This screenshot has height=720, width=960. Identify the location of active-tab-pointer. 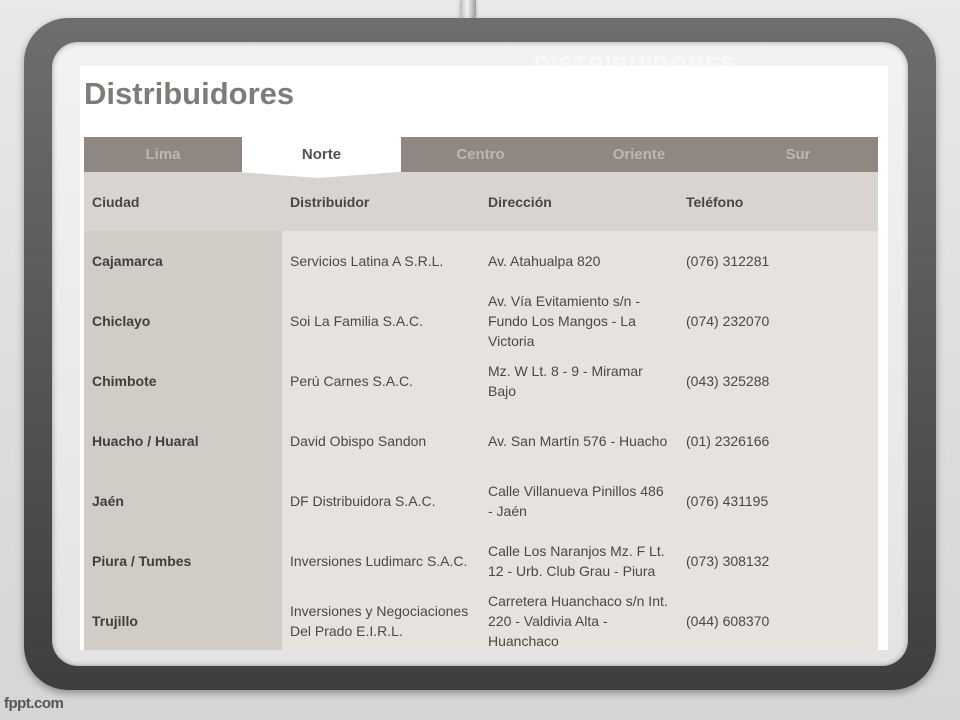
(318, 175).